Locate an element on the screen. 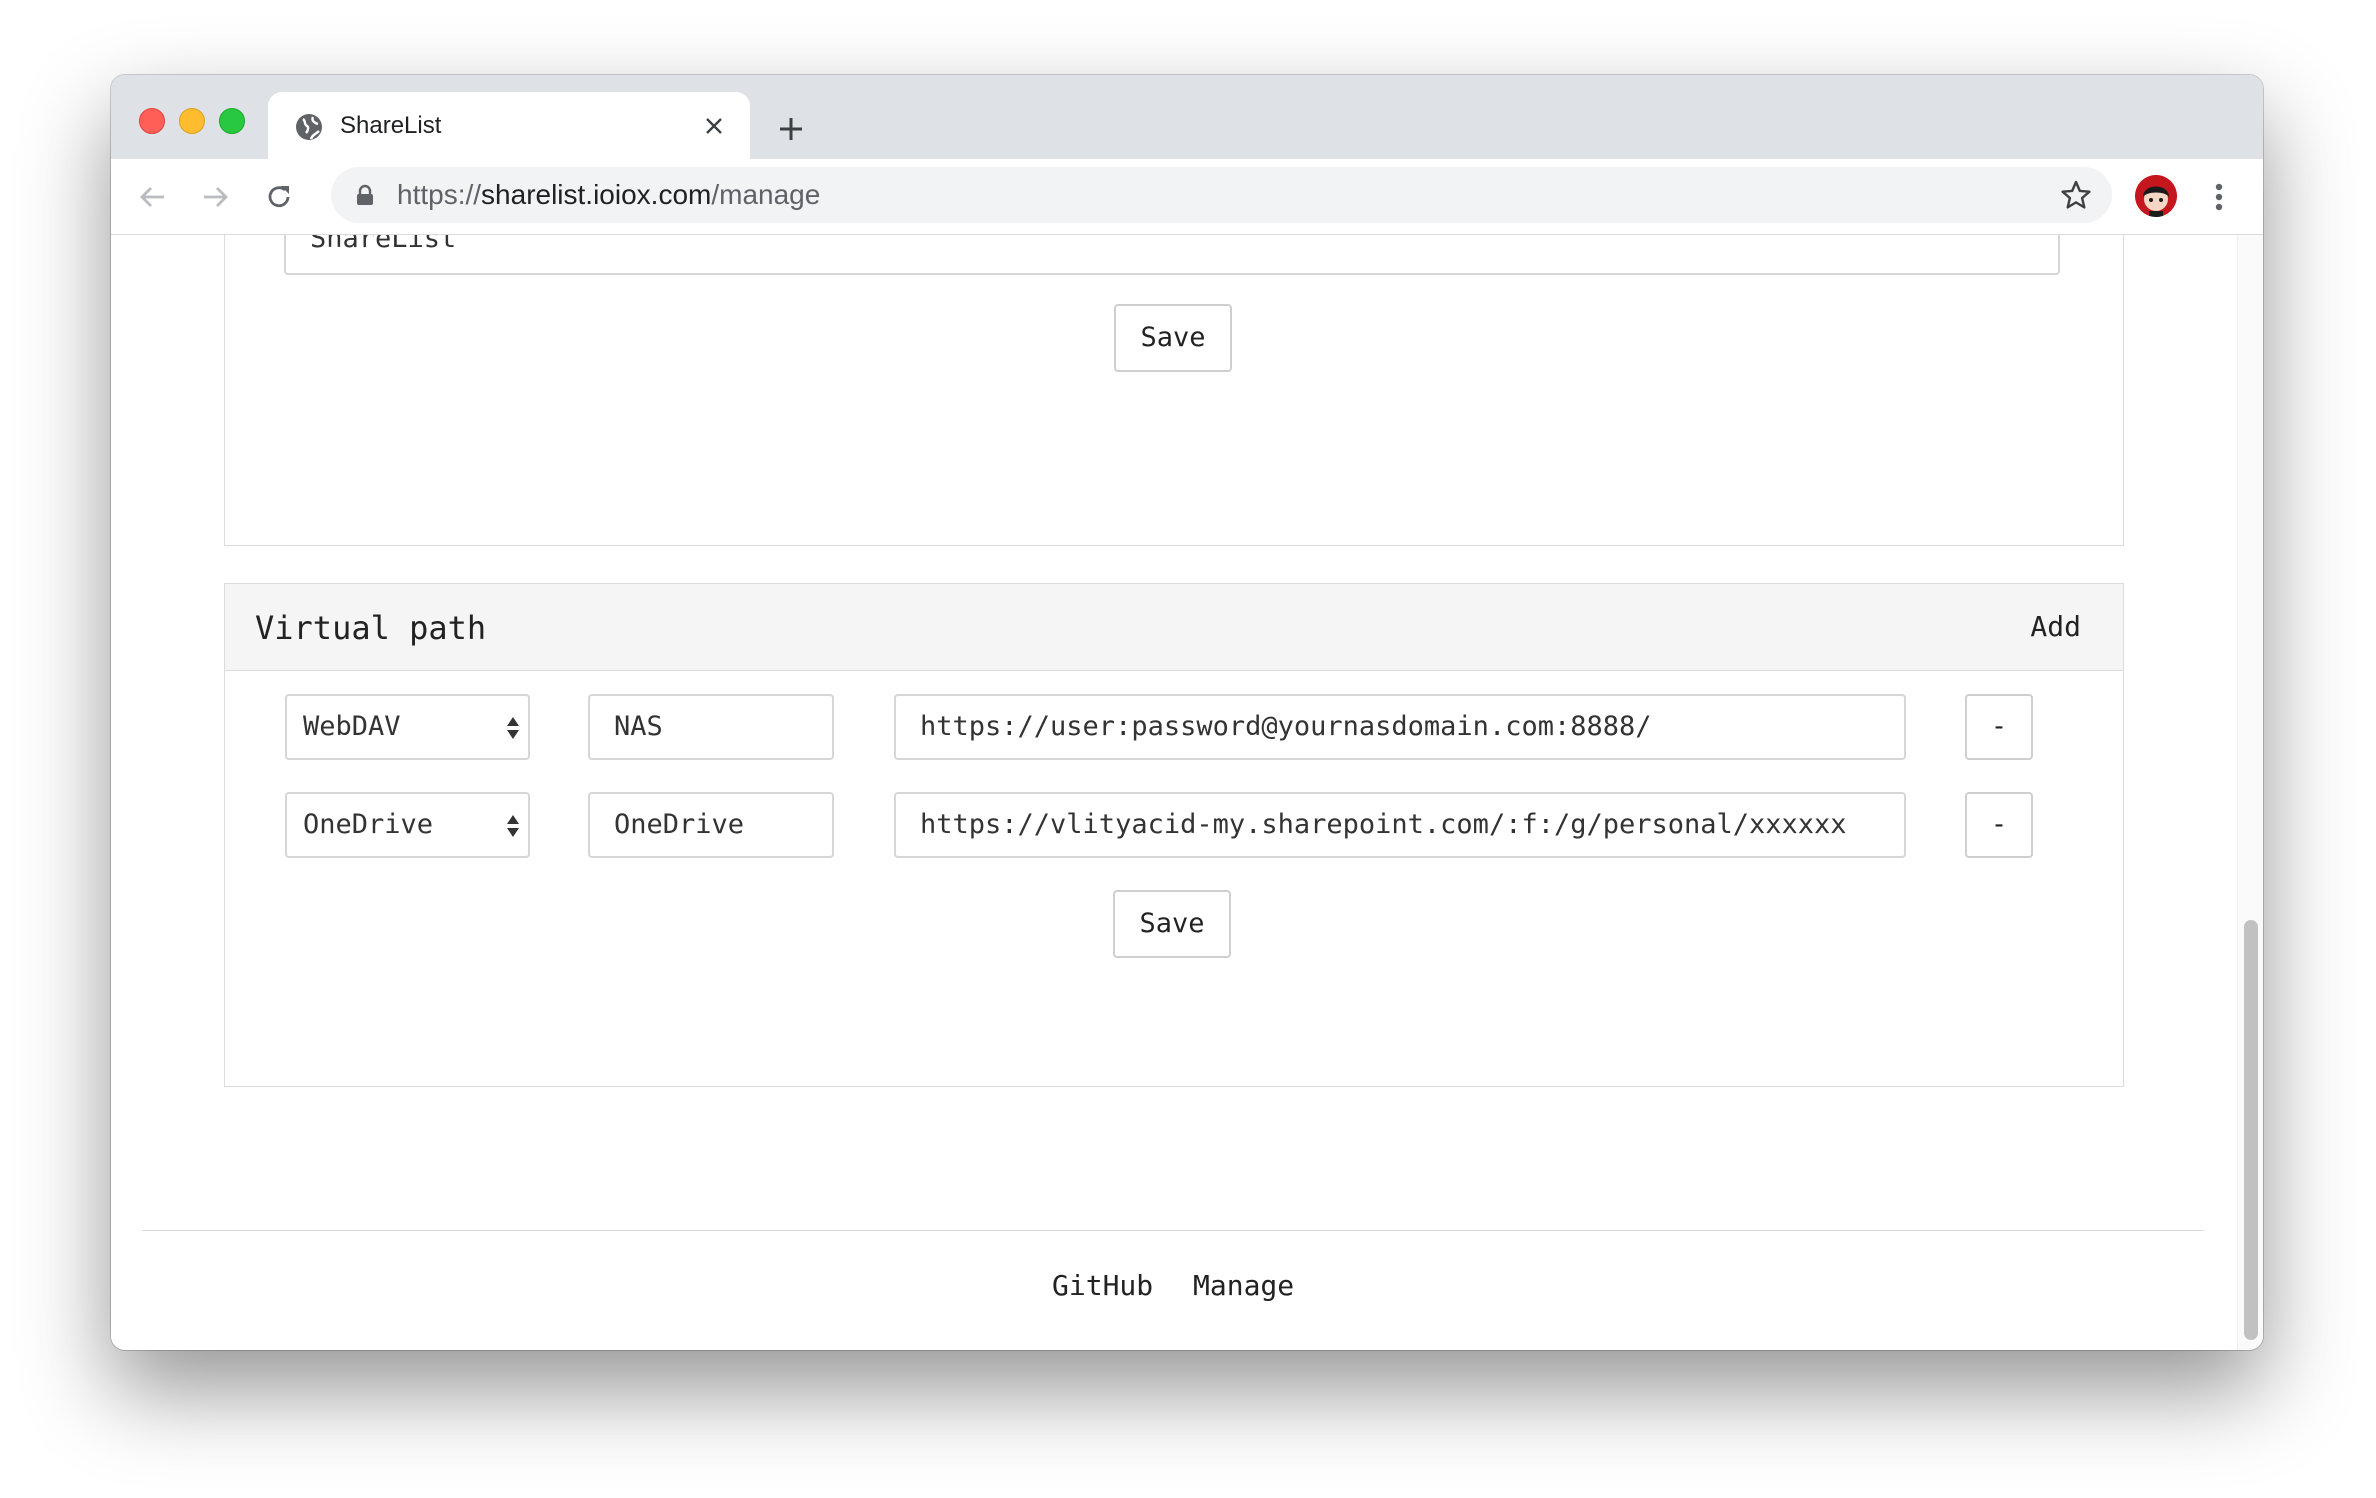 This screenshot has height=1498, width=2376. reload-icon is located at coordinates (279, 197).